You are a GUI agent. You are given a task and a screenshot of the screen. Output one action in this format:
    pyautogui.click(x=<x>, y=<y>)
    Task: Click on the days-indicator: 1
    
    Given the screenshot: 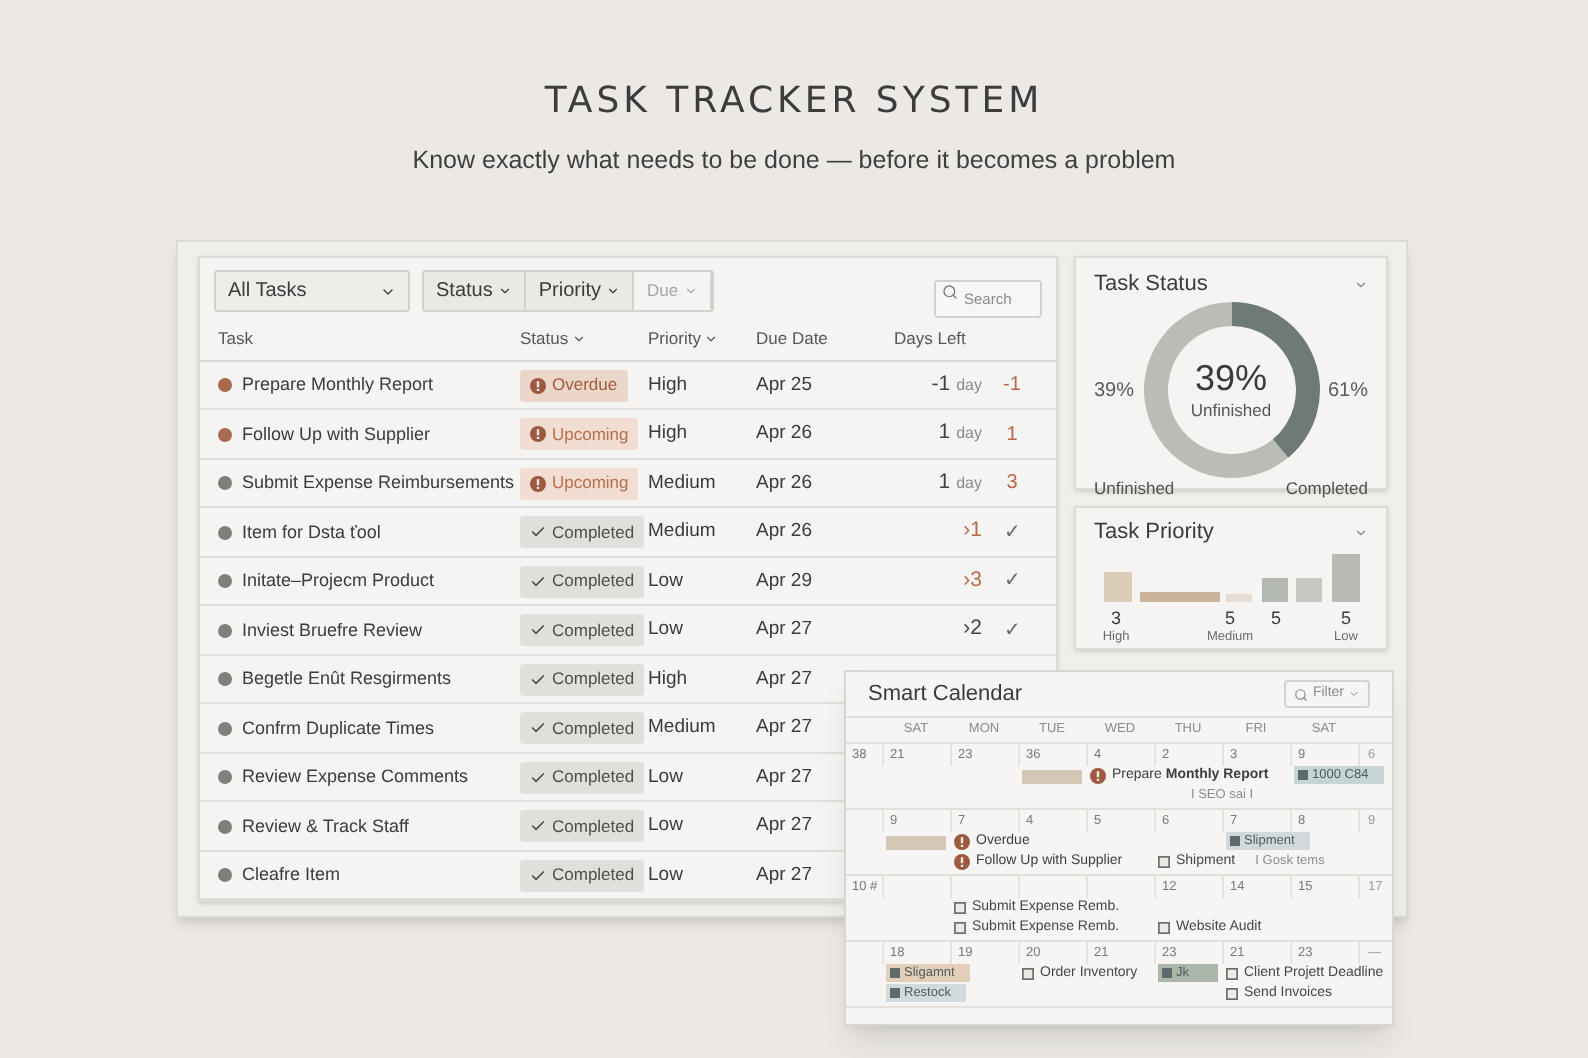 What is the action you would take?
    pyautogui.click(x=1012, y=435)
    